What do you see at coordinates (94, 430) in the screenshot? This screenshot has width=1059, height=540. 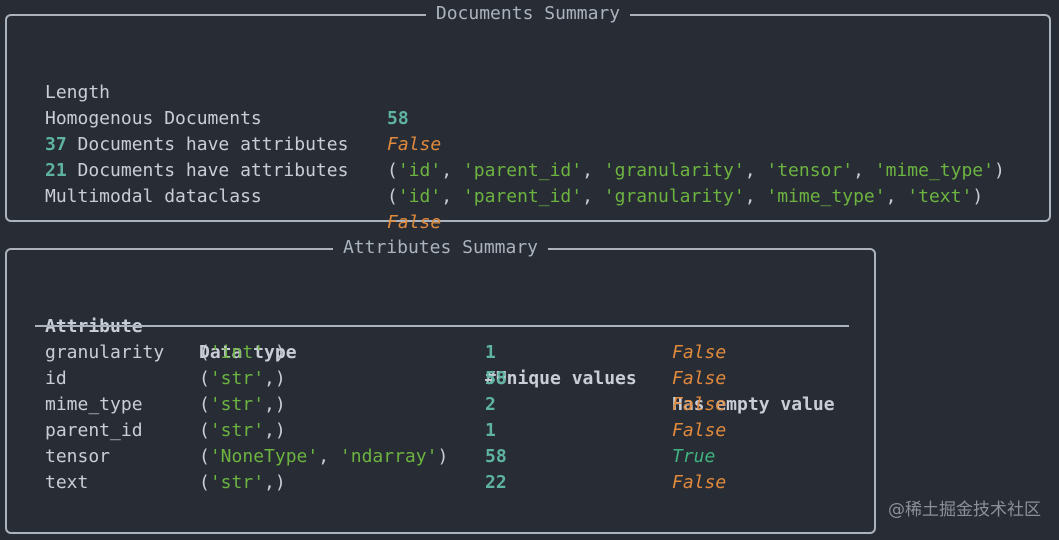 I see `cell-attribute: parent_id` at bounding box center [94, 430].